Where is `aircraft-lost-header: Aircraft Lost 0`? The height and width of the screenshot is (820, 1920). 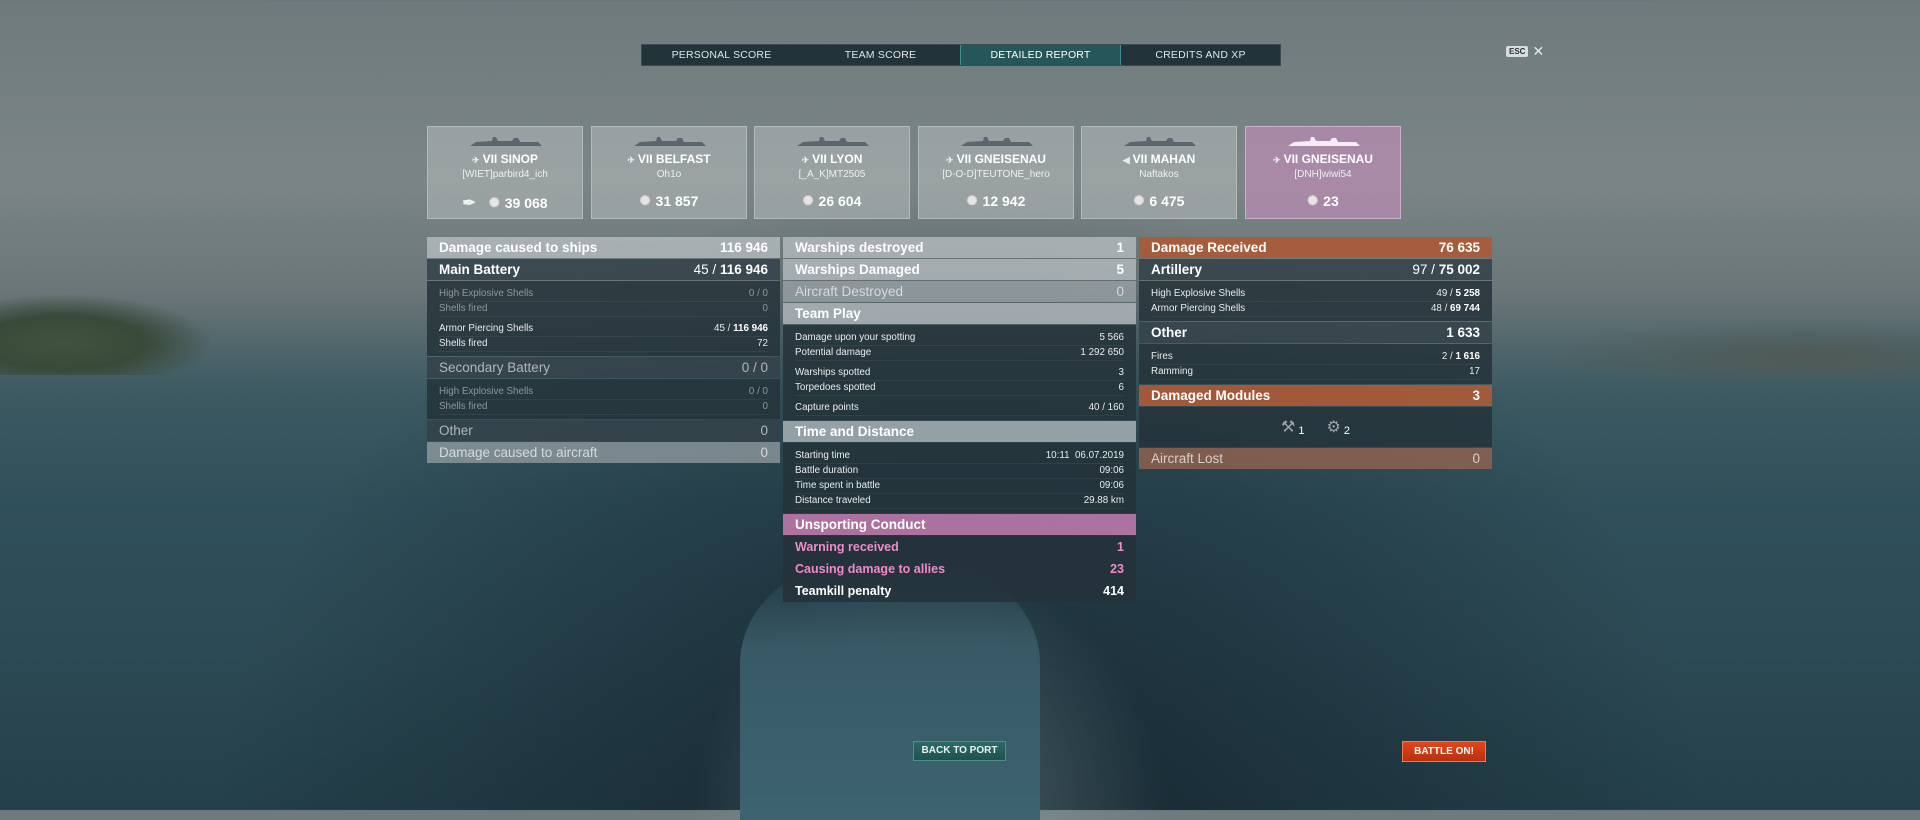 aircraft-lost-header: Aircraft Lost 0 is located at coordinates (1315, 458).